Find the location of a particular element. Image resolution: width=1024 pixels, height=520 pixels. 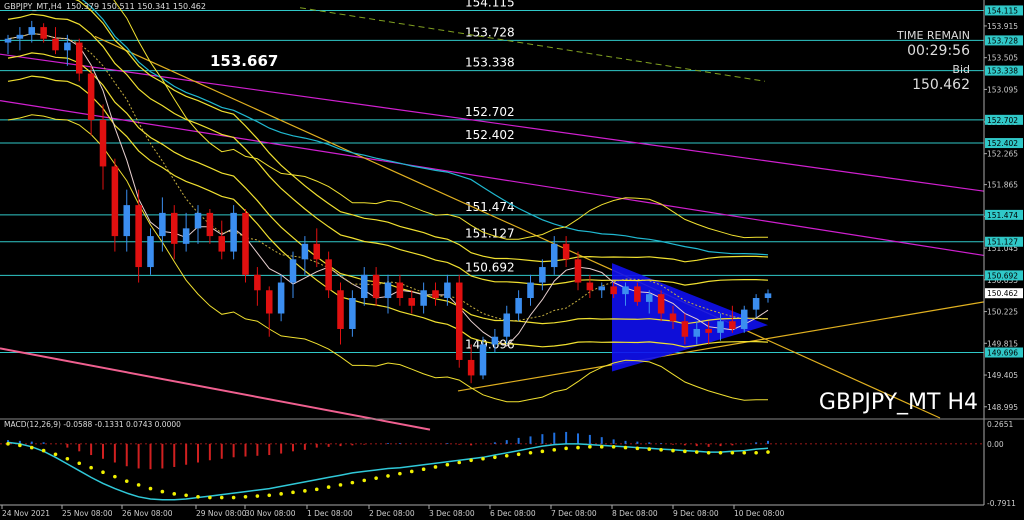

price-level-label: 151.127 is located at coordinates (490, 234).